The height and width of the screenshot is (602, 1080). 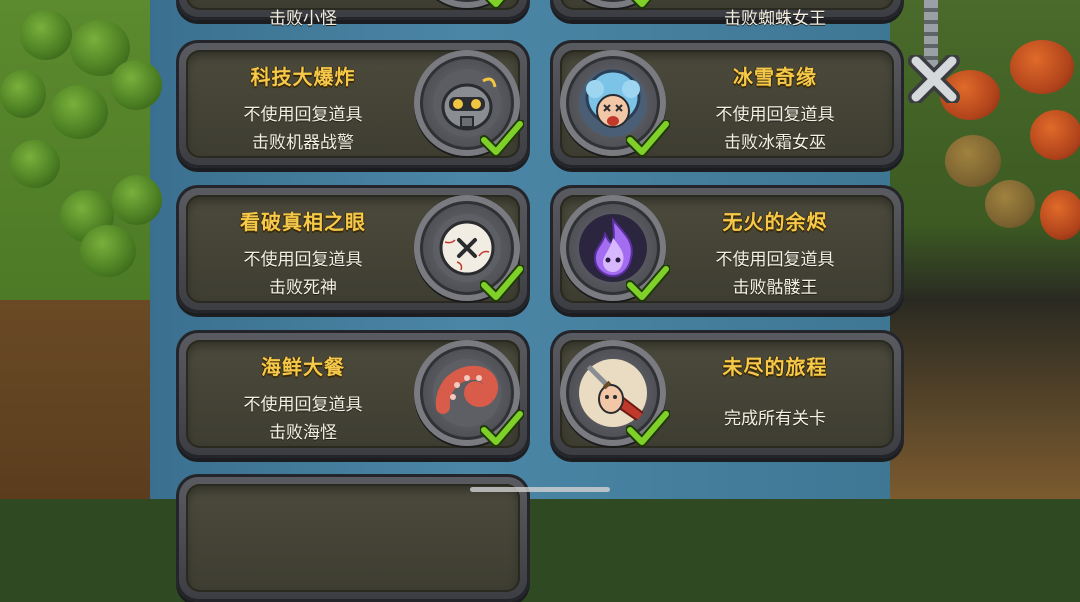 What do you see at coordinates (303, 77) in the screenshot?
I see `achievement-title: 科技大爆炸` at bounding box center [303, 77].